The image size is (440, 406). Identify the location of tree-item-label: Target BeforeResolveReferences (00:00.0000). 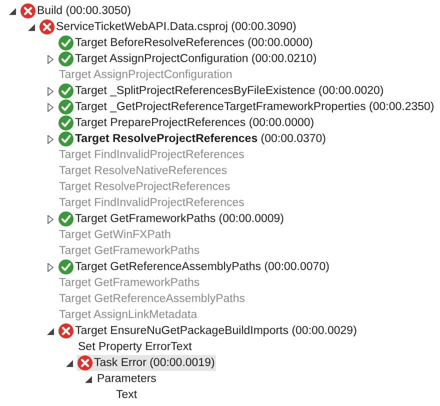
(194, 43).